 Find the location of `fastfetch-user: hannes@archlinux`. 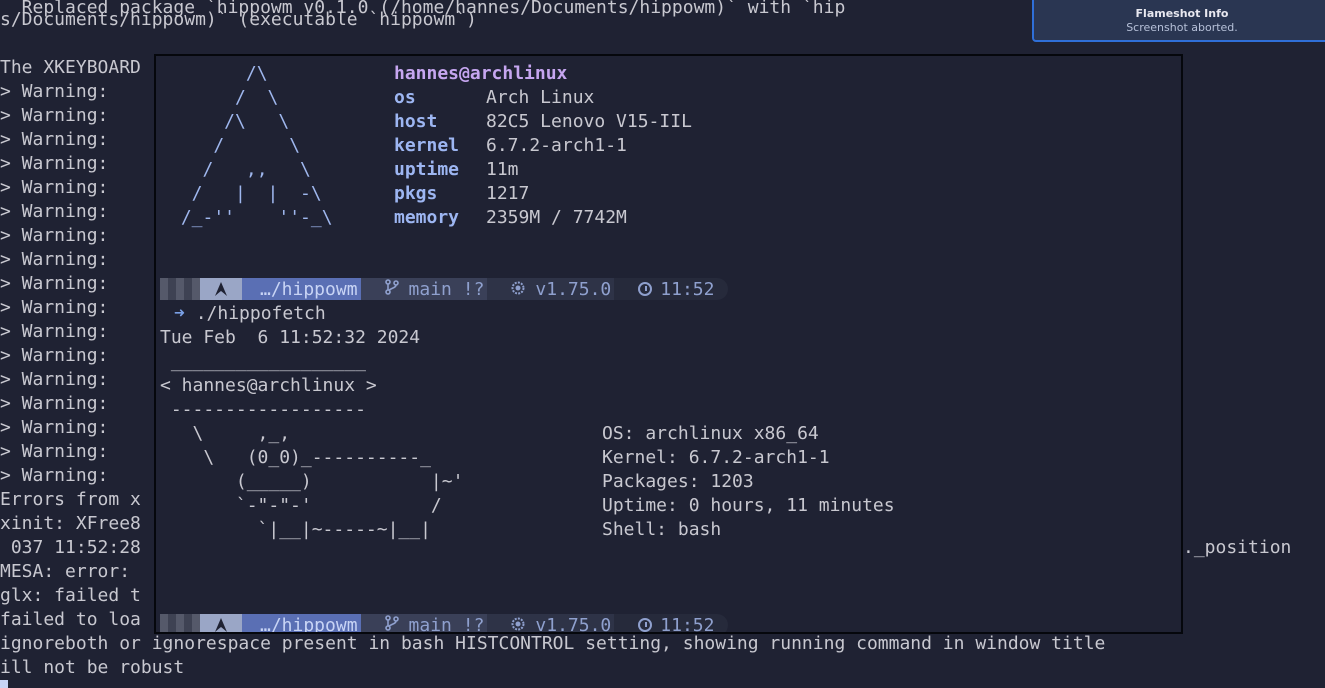

fastfetch-user: hannes@archlinux is located at coordinates (481, 73).